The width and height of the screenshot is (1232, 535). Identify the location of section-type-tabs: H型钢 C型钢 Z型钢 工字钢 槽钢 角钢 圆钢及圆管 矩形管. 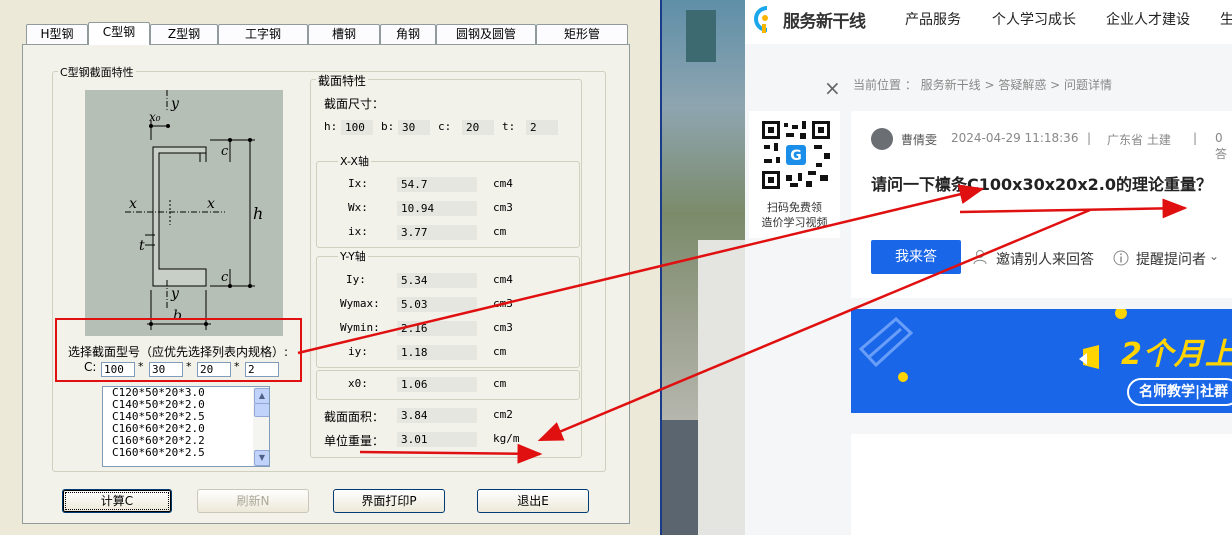
(327, 33).